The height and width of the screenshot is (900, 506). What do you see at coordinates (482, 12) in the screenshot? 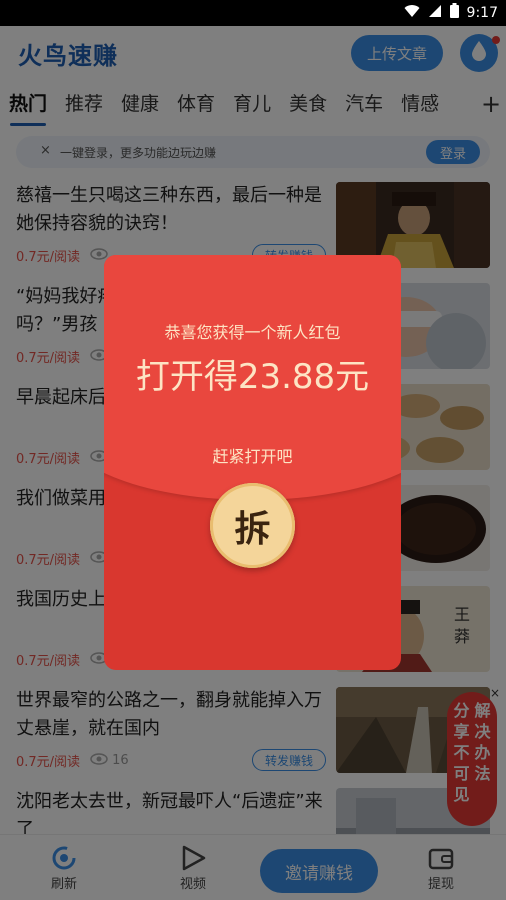
I see `clock-time: 9:17` at bounding box center [482, 12].